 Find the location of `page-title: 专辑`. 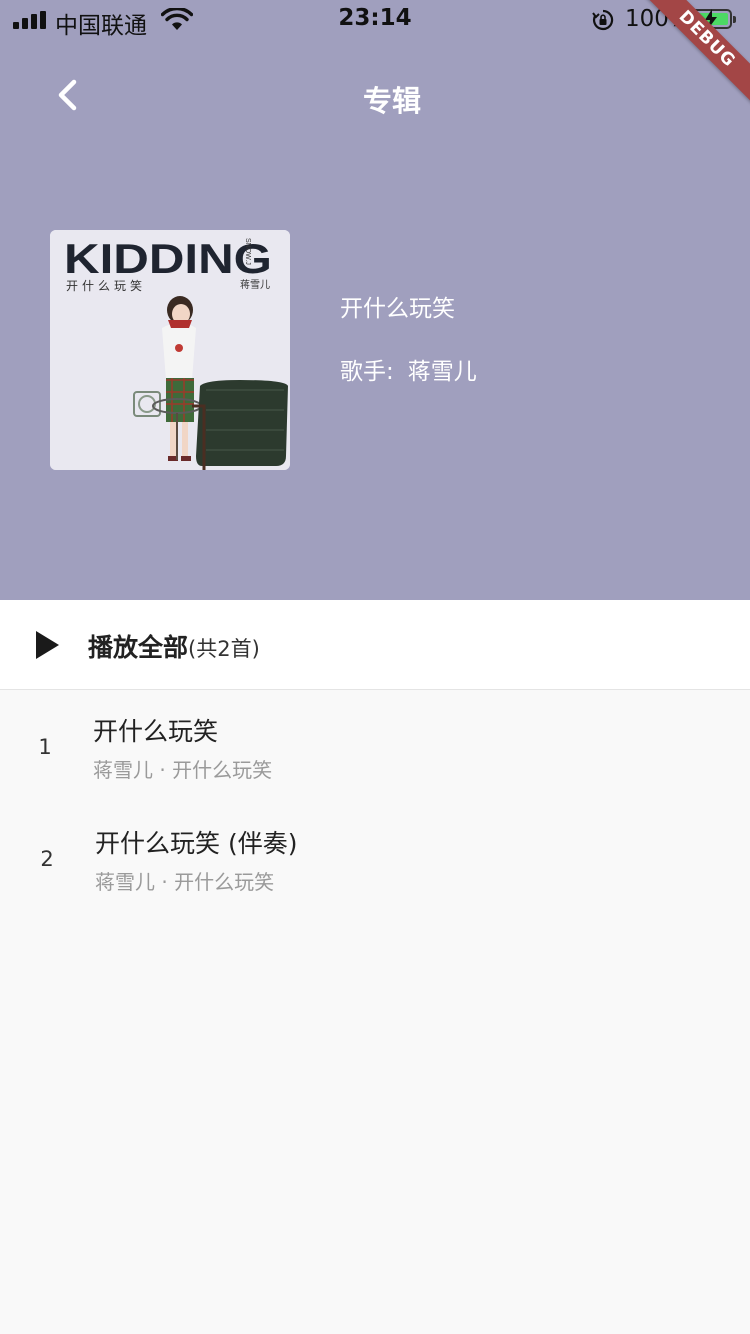

page-title: 专辑 is located at coordinates (391, 101).